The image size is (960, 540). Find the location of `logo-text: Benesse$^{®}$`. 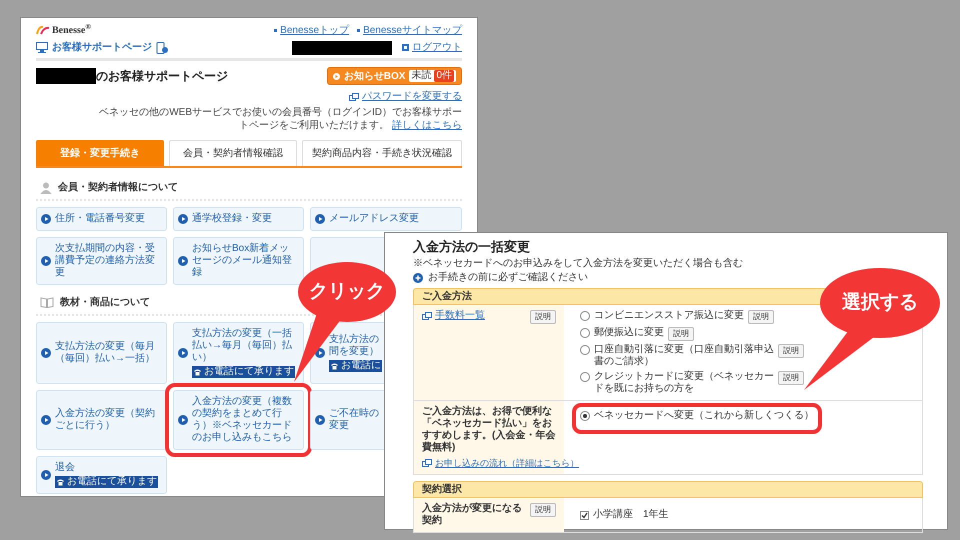

logo-text: Benesse$^{®}$ is located at coordinates (71, 30).